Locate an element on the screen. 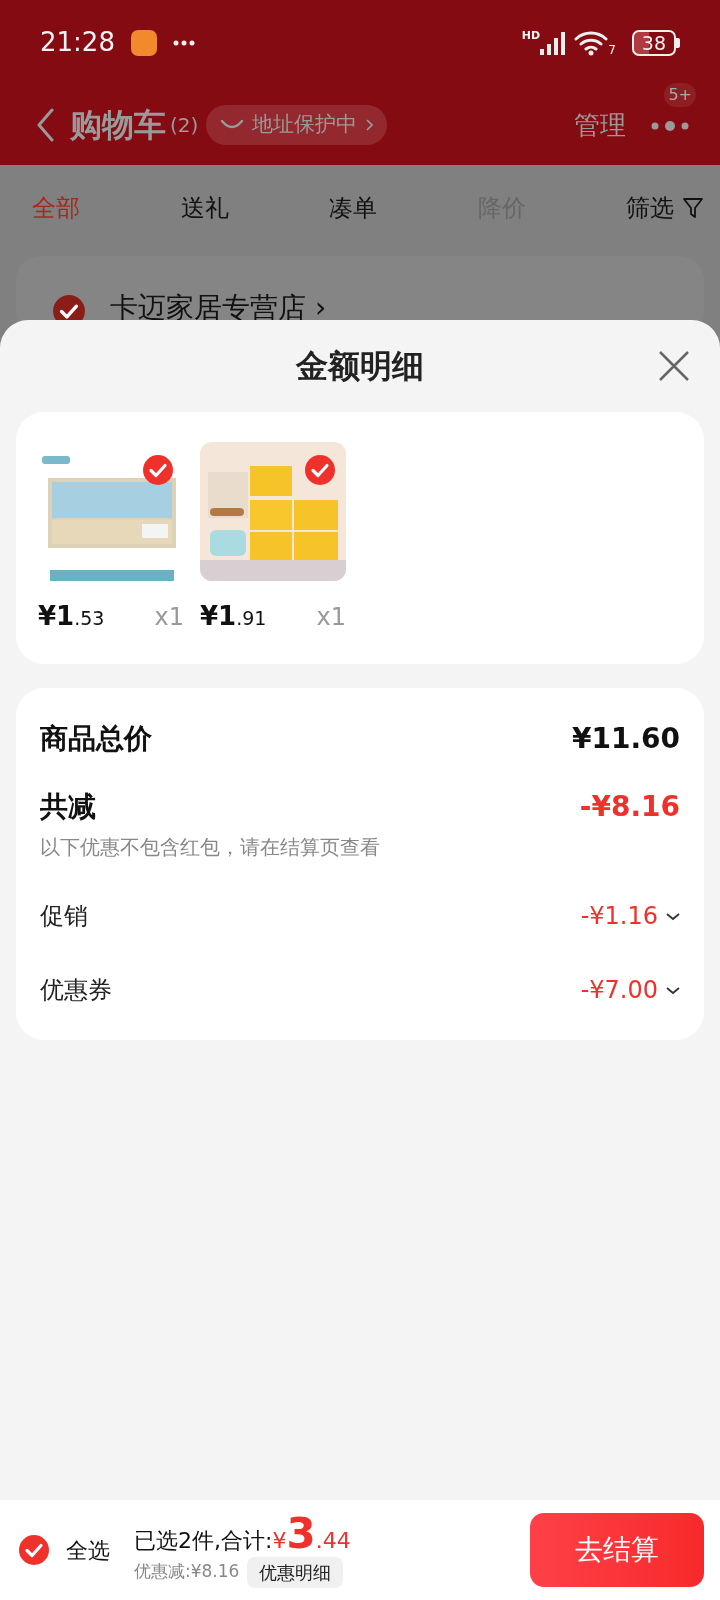  discount-amount: -¥1.16 is located at coordinates (619, 916).